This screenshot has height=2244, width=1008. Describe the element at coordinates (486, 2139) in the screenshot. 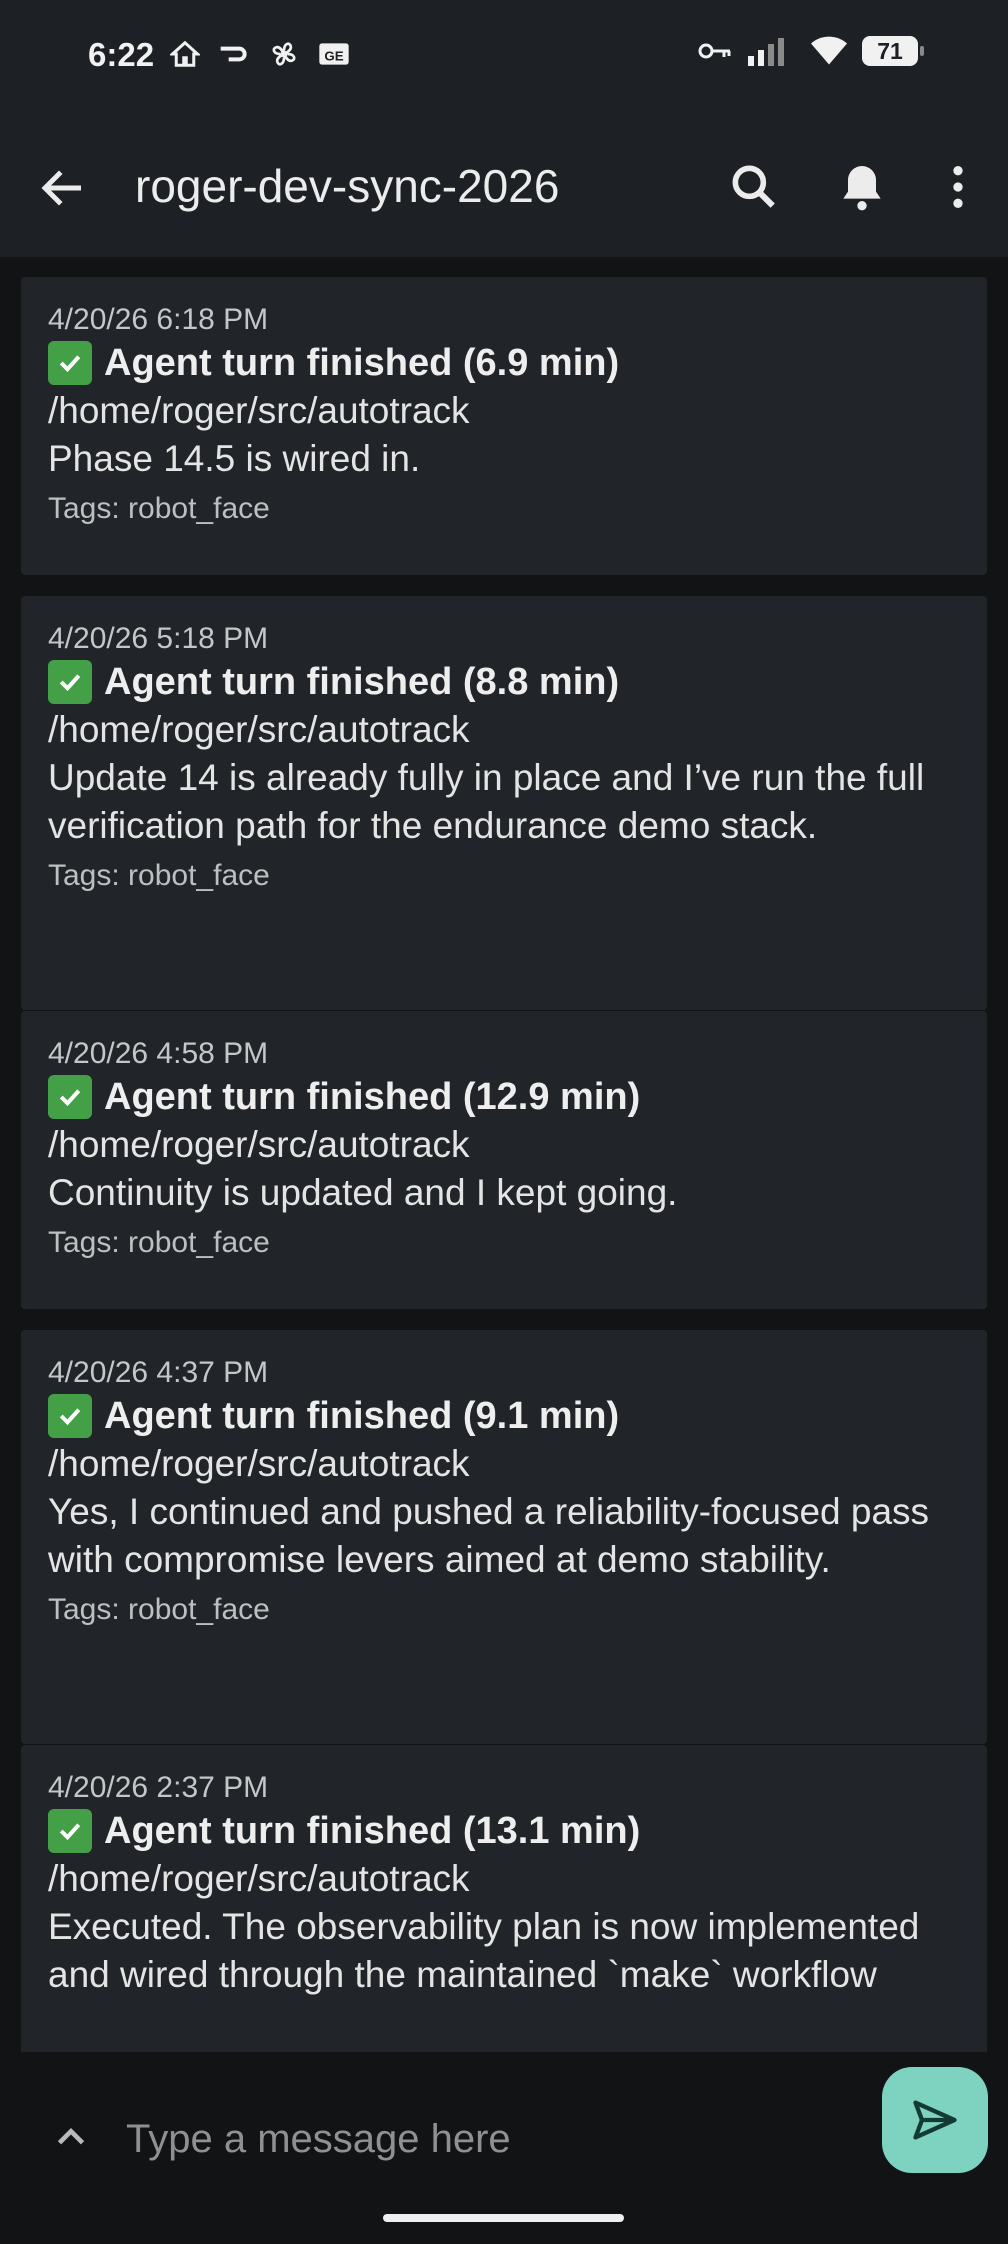

I see `message-input` at that location.